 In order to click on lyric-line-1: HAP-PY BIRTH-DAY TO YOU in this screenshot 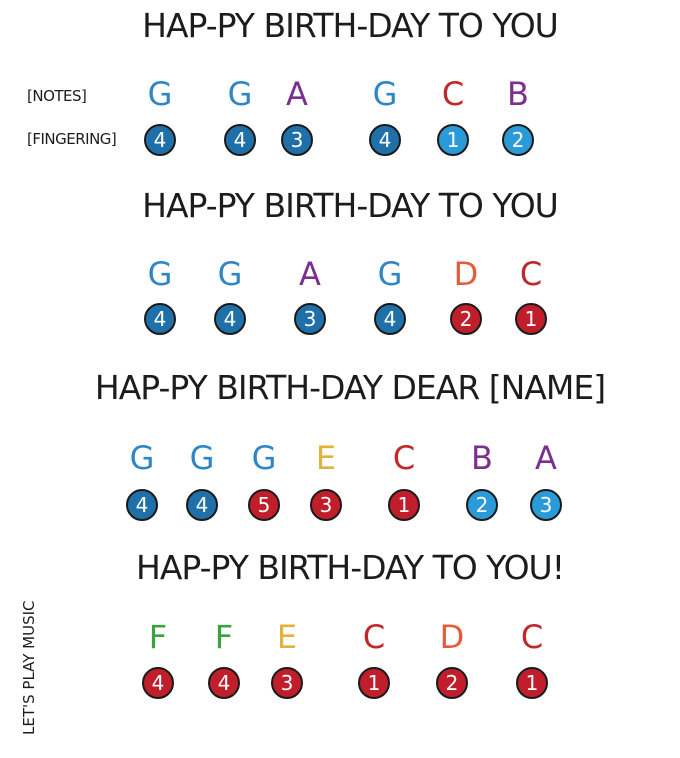, I will do `click(350, 25)`.